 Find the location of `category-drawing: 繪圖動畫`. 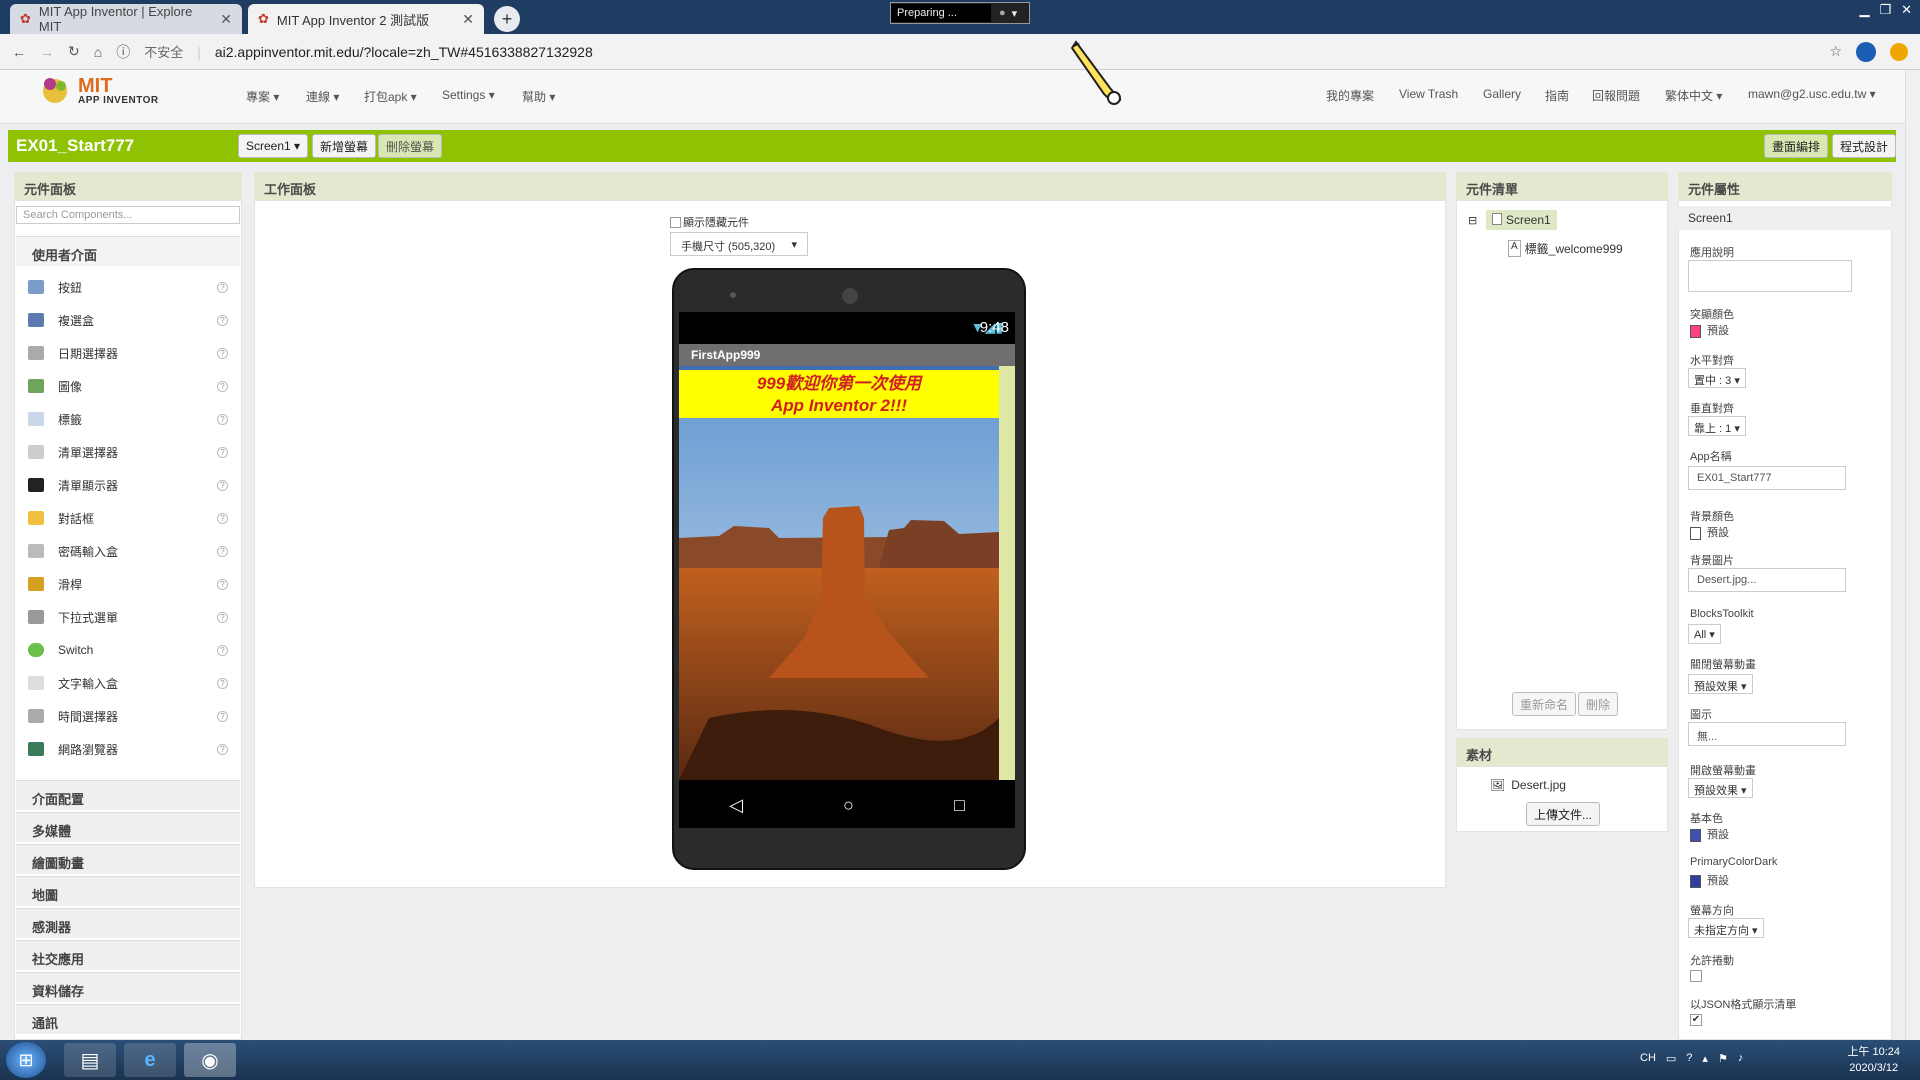

category-drawing: 繪圖動畫 is located at coordinates (128, 859).